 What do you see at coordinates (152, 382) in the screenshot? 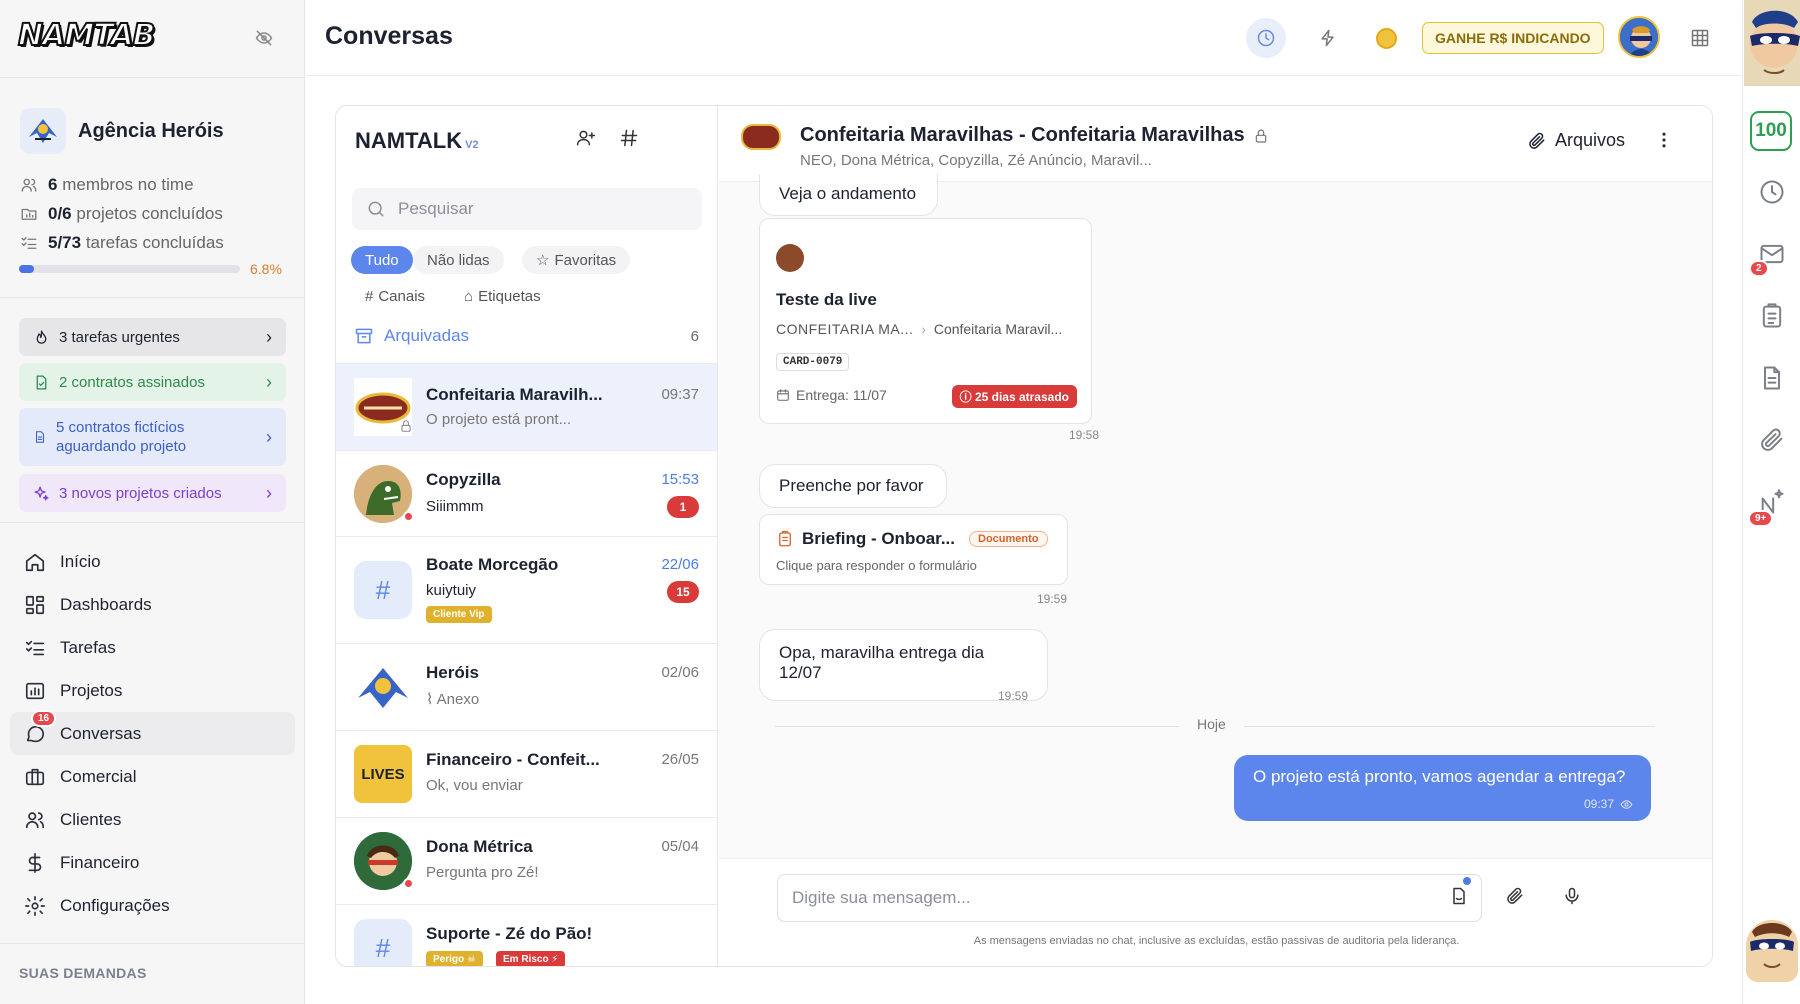
I see `signed-contracts-alert: 2 contratos assinados ›` at bounding box center [152, 382].